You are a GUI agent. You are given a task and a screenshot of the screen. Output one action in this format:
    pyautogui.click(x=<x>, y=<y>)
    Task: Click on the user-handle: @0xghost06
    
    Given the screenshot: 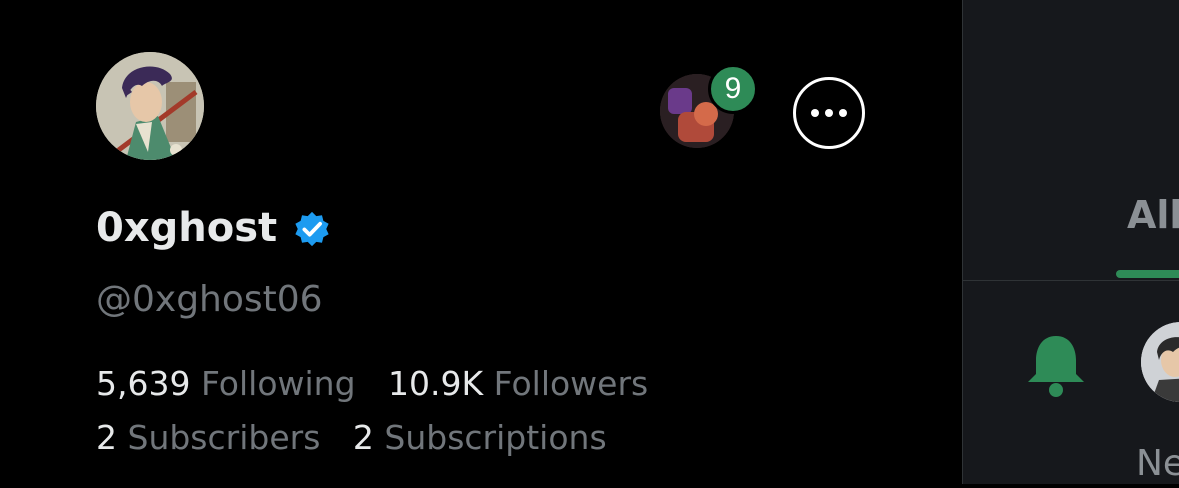 What is the action you would take?
    pyautogui.click(x=209, y=299)
    